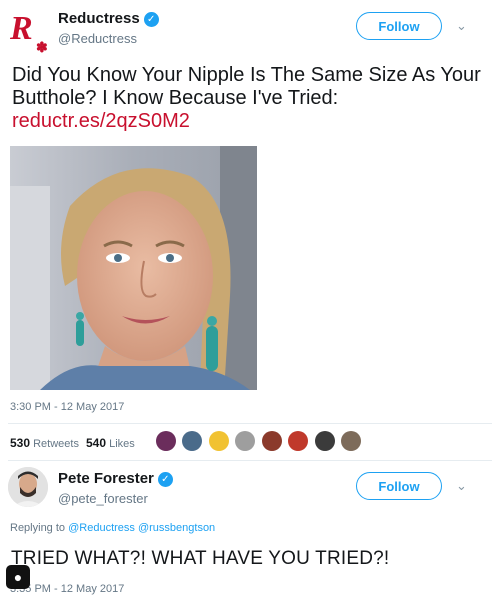 Image resolution: width=500 pixels, height=597 pixels. I want to click on retweets-count: 530, so click(20, 443).